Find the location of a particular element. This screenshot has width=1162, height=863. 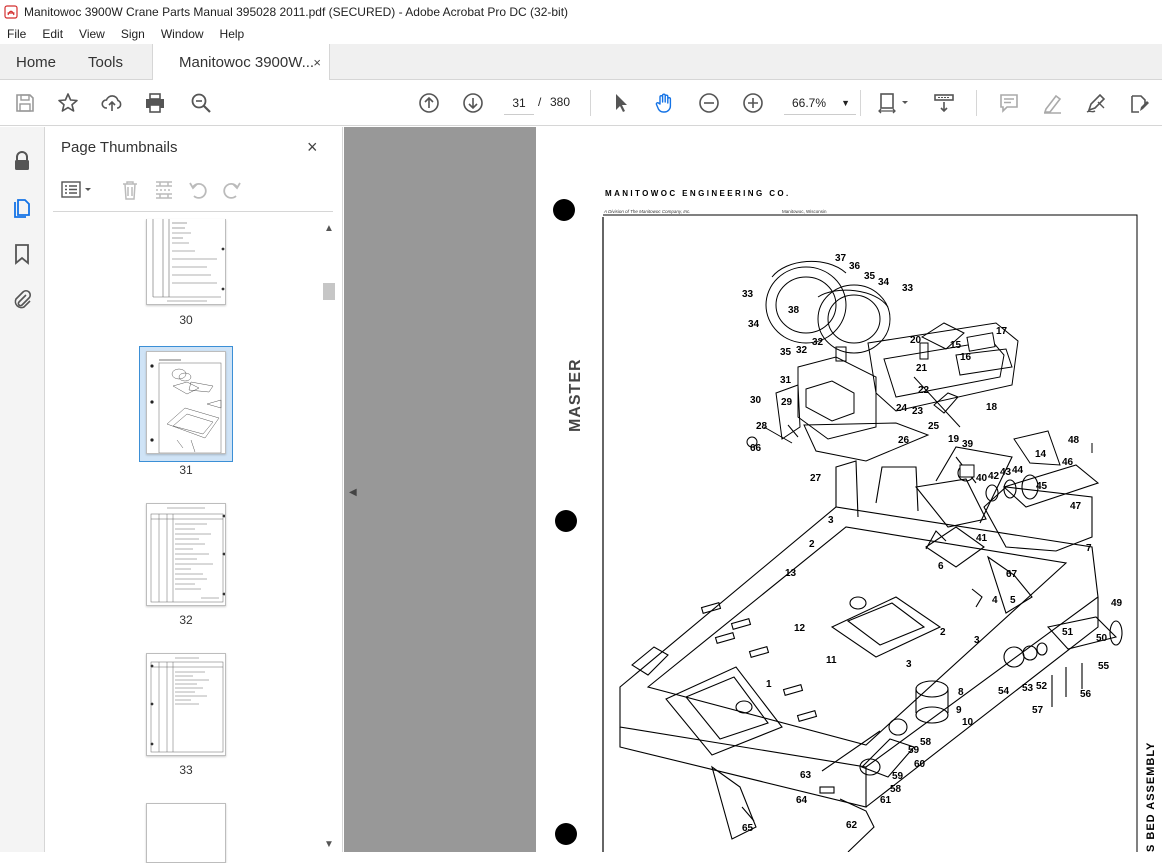

callout-63: 63 is located at coordinates (806, 775).